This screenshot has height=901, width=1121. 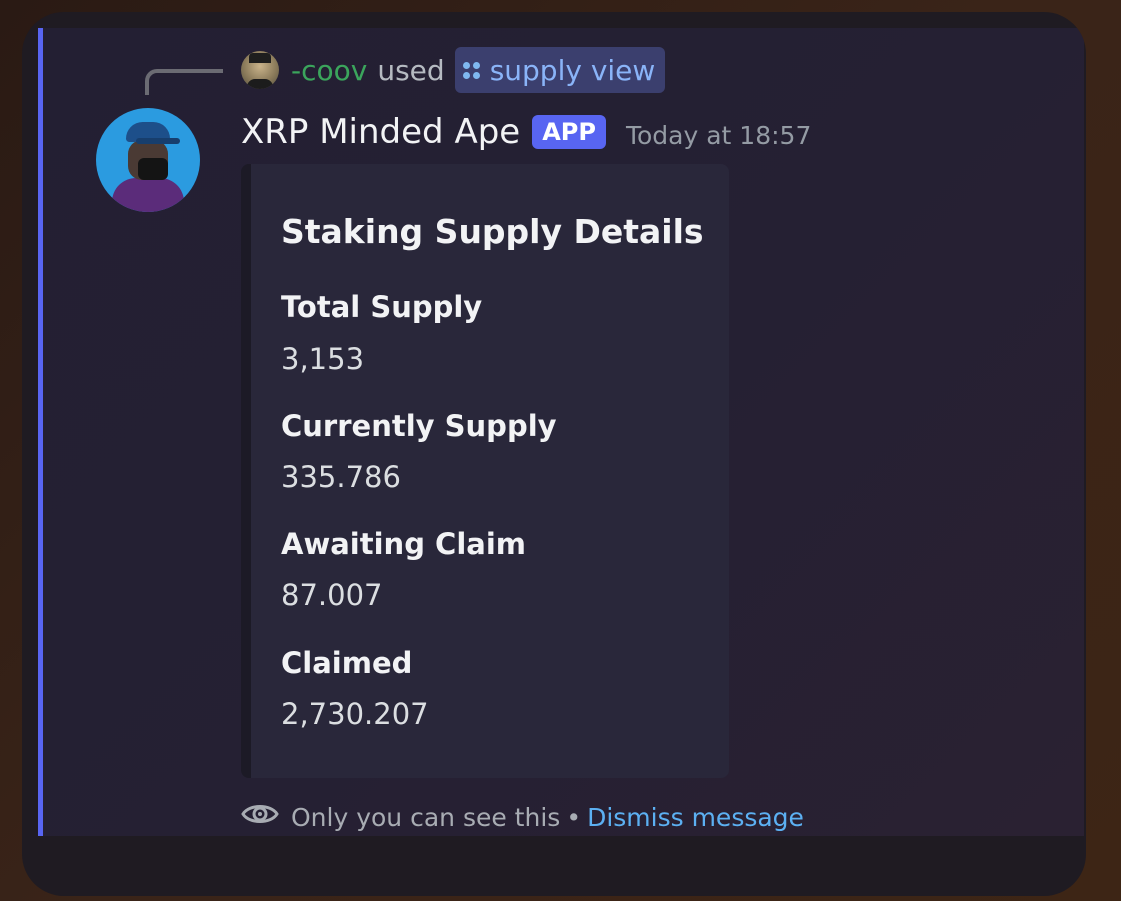 I want to click on field-value-awaiting-claim: 87.007, so click(x=332, y=595).